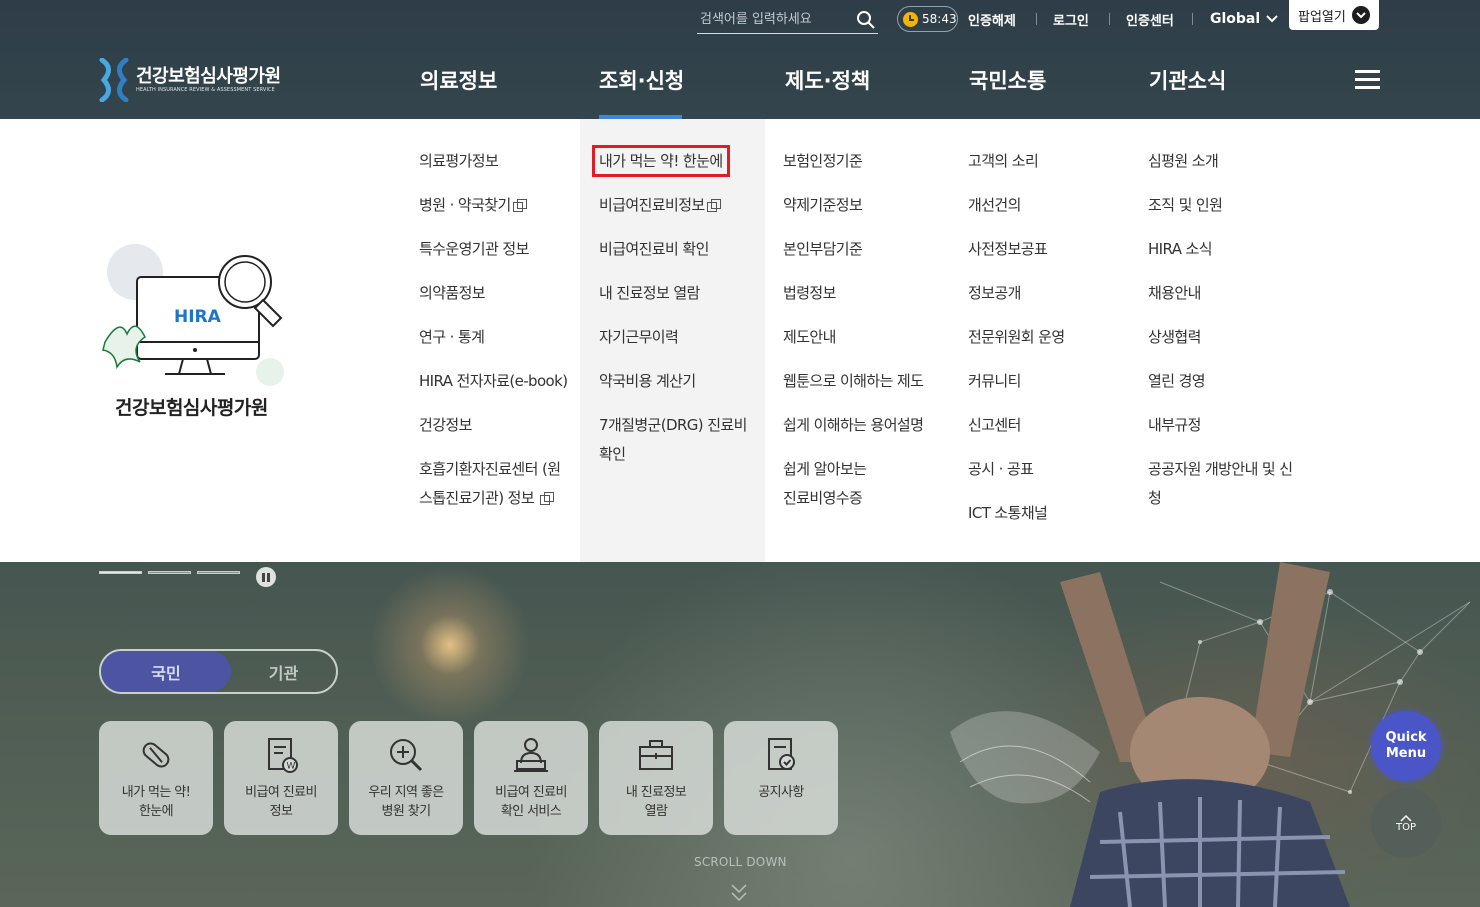 This screenshot has width=1480, height=907. Describe the element at coordinates (1048, 205) in the screenshot. I see `menu-suggestion: 개선건의` at that location.